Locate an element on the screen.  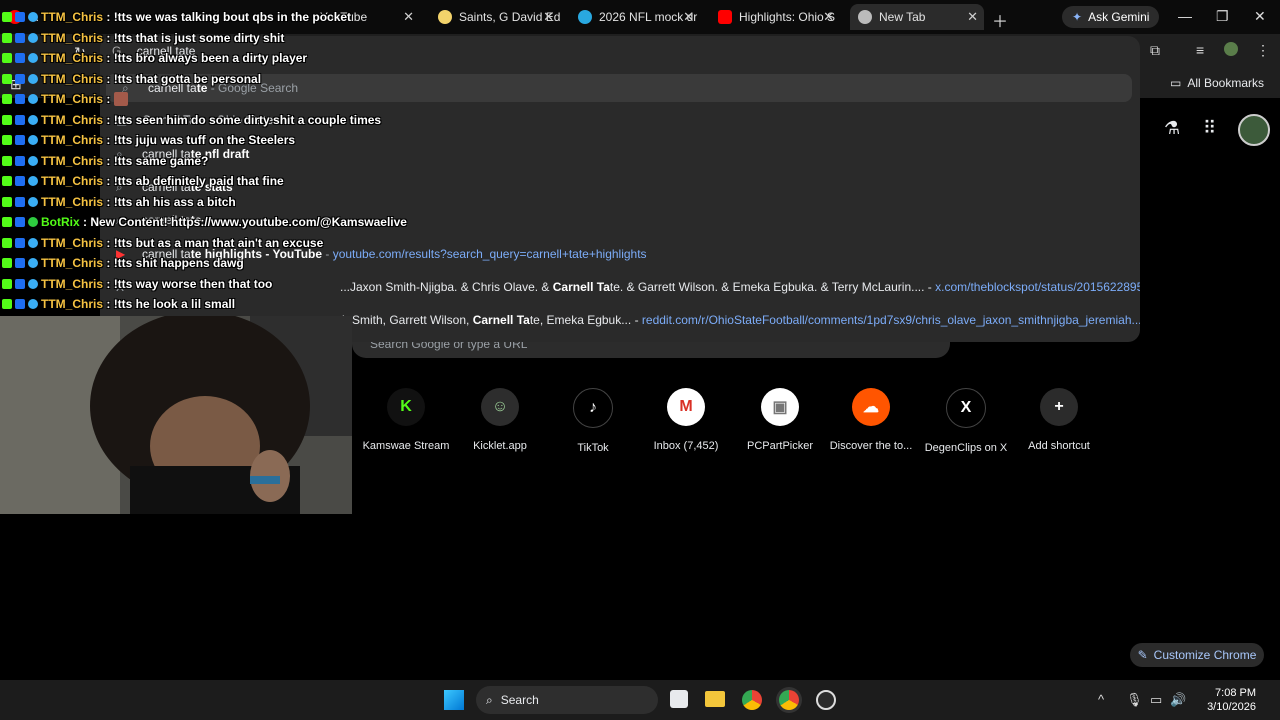
chat-text: !tts juju was tuff on the Steelers is located at coordinates (204, 140).